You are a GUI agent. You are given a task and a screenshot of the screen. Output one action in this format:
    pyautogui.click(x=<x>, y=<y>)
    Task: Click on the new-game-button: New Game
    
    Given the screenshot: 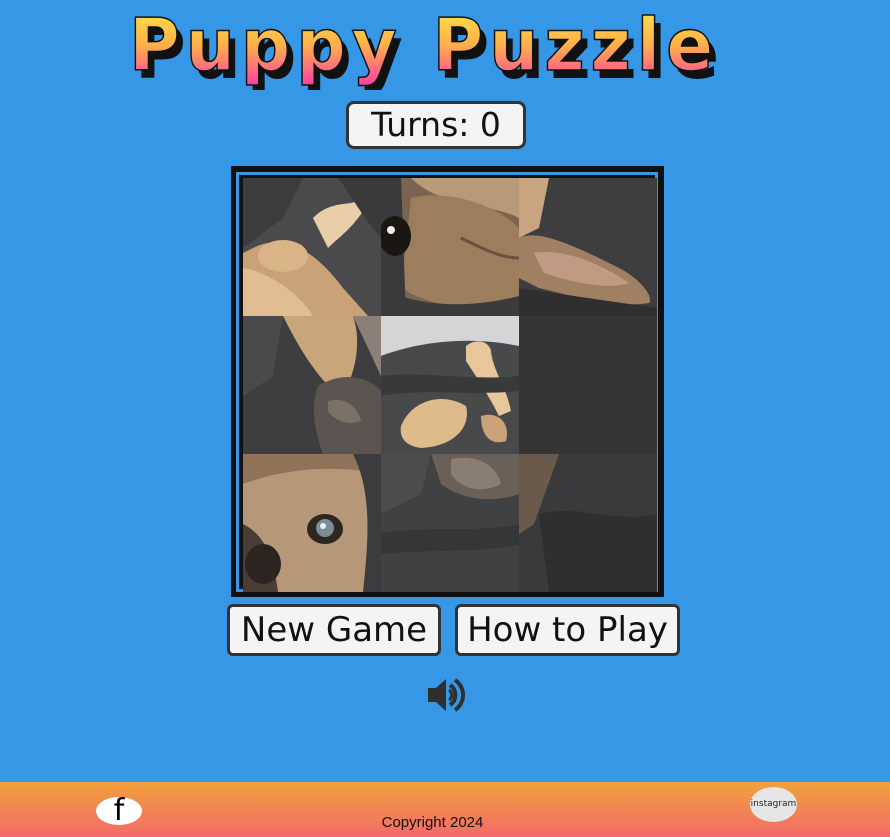 What is the action you would take?
    pyautogui.click(x=334, y=630)
    